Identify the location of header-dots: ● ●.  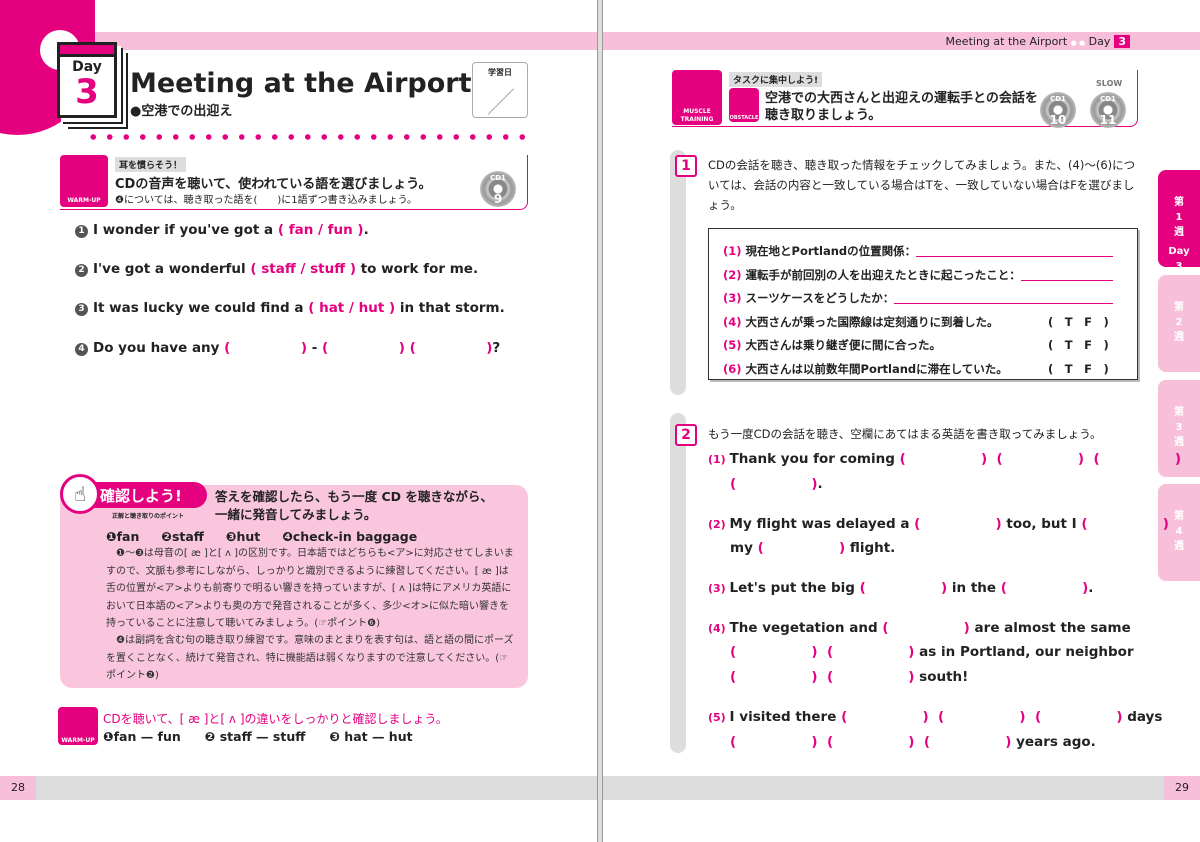
(1078, 43).